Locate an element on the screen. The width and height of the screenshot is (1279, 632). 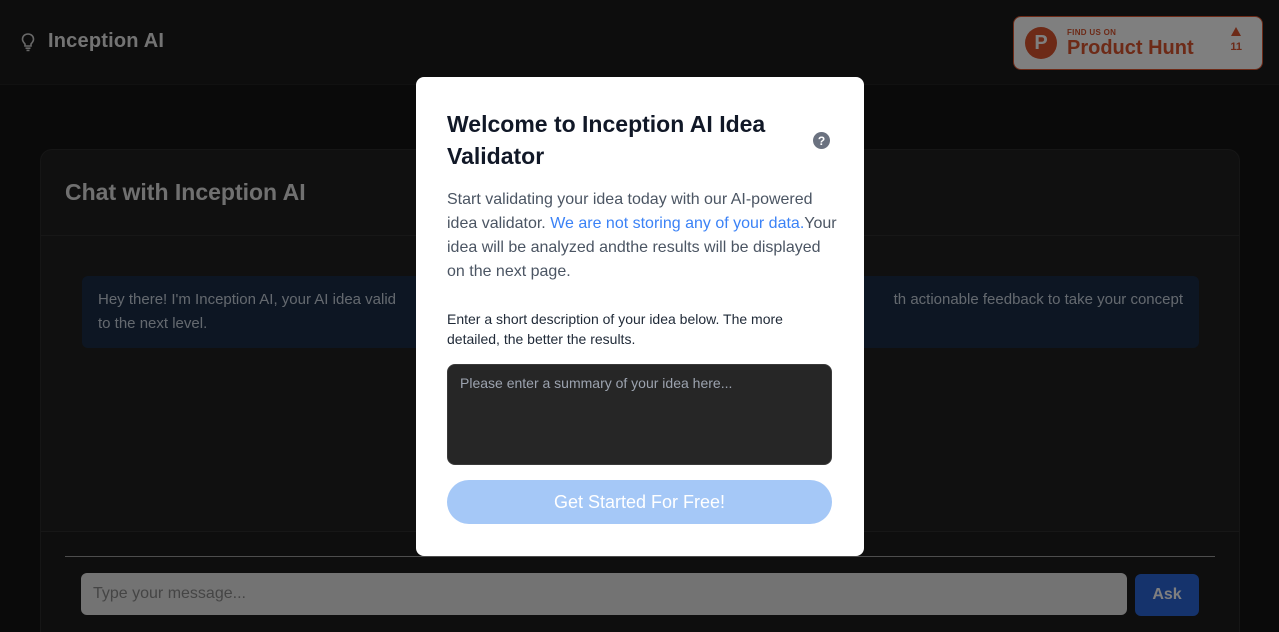
modal-title: Welcome to Inception AI Idea Validator is located at coordinates (606, 140).